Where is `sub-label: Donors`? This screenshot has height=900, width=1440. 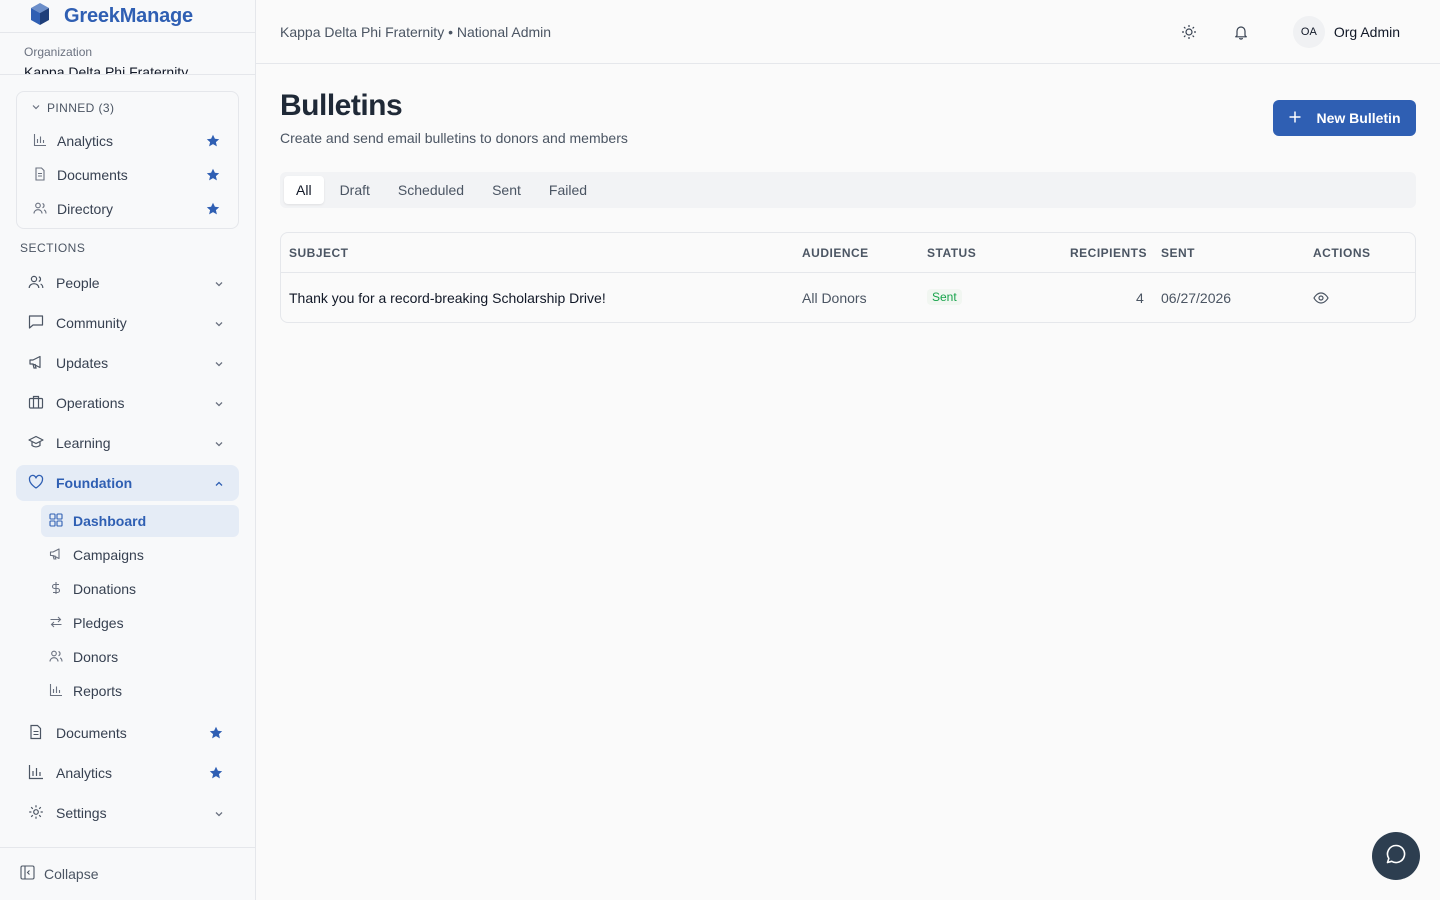
sub-label: Donors is located at coordinates (96, 657).